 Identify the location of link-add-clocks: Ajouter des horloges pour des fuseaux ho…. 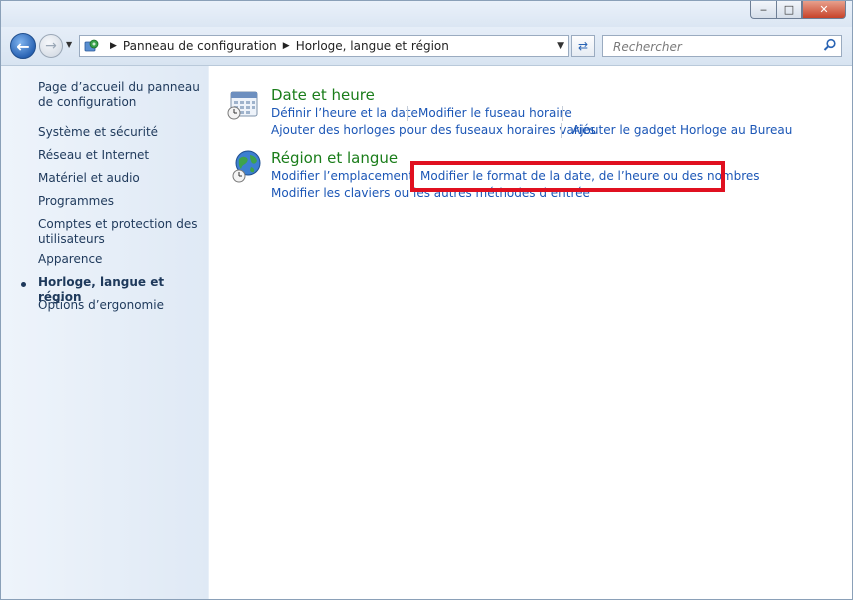
(433, 130).